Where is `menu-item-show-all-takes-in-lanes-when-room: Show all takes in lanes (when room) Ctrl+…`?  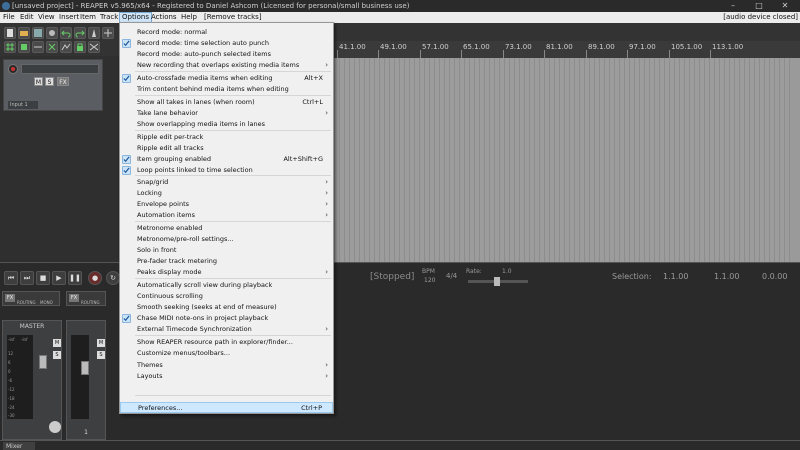 menu-item-show-all-takes-in-lanes-when-room: Show all takes in lanes (when room) Ctrl+… is located at coordinates (226, 102).